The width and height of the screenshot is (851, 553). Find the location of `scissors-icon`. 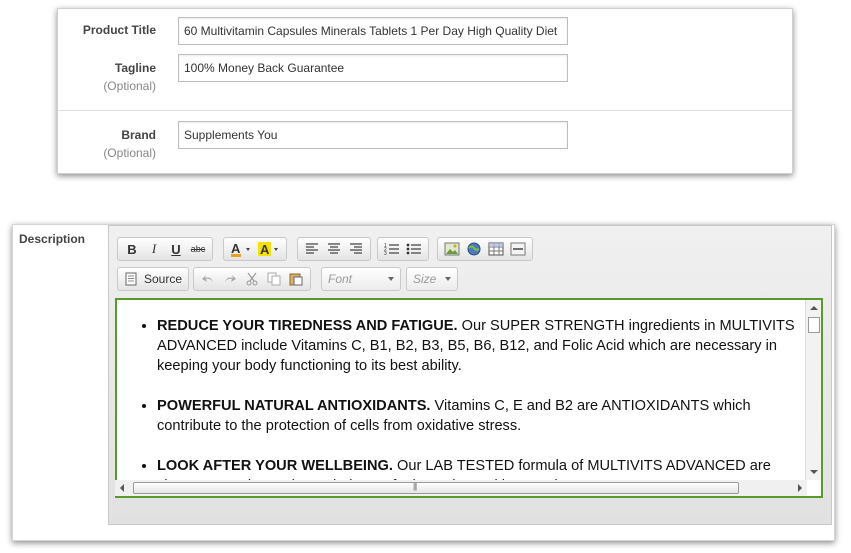

scissors-icon is located at coordinates (252, 279).